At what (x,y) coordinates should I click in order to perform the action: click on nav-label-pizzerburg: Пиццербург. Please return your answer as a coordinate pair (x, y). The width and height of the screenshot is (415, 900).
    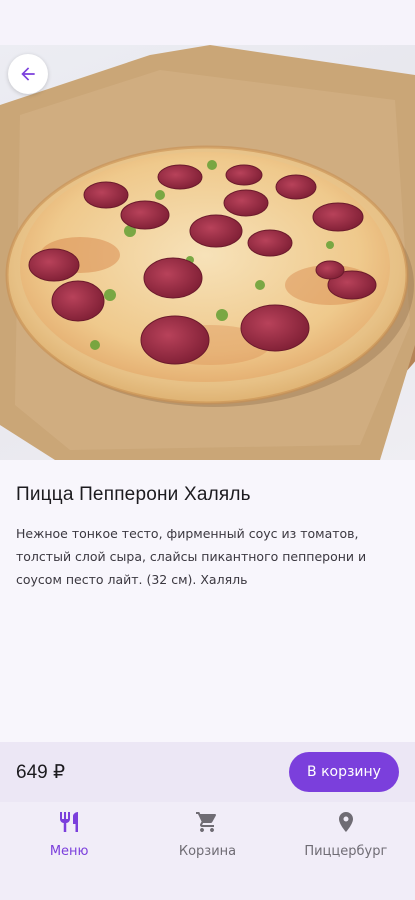
    Looking at the image, I should click on (346, 851).